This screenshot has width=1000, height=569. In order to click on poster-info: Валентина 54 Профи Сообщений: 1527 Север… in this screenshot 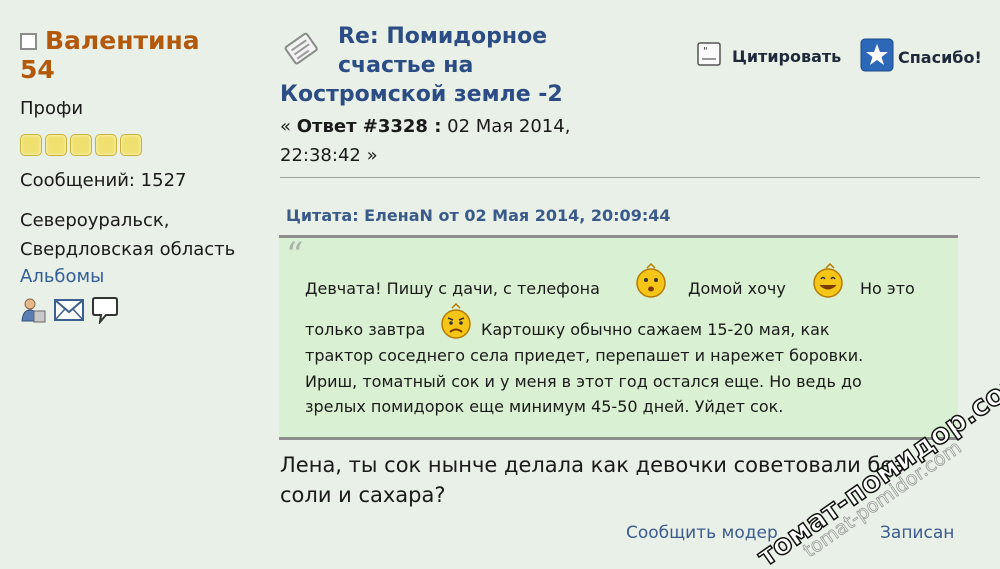, I will do `click(140, 177)`.